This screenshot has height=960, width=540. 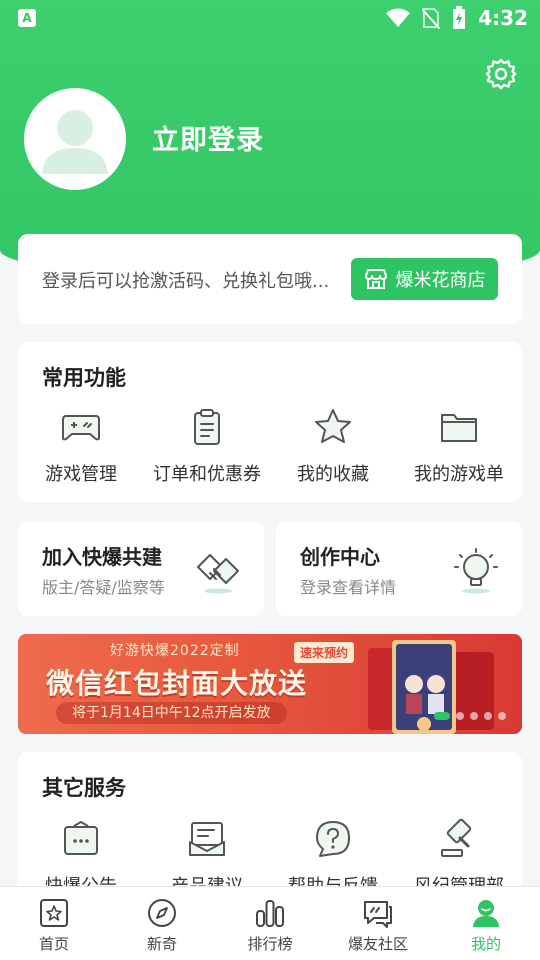 I want to click on features-title: 常用功能, so click(x=84, y=378).